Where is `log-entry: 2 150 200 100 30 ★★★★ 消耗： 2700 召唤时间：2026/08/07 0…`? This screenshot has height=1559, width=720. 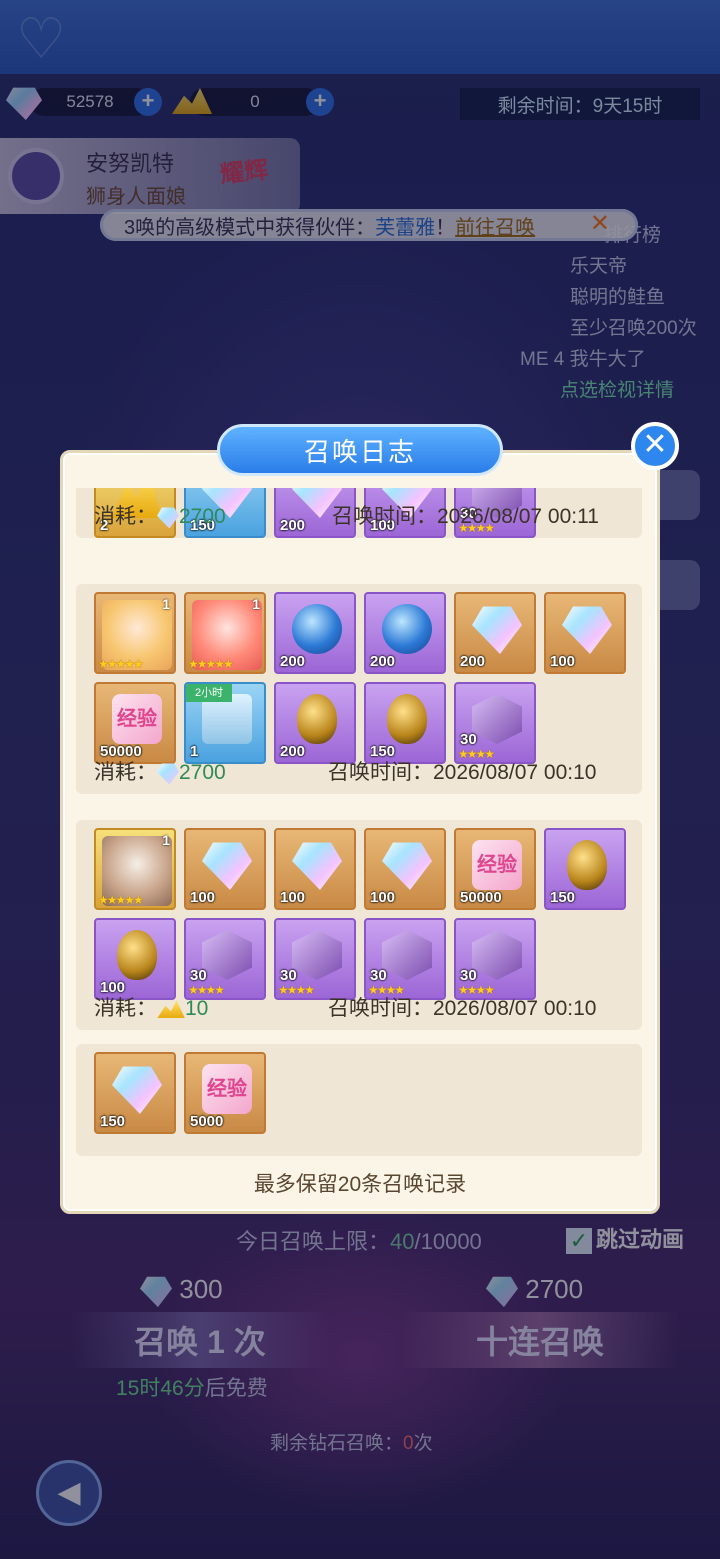
log-entry: 2 150 200 100 30 ★★★★ 消耗： 2700 召唤时间：2026/08/07 0… is located at coordinates (359, 513).